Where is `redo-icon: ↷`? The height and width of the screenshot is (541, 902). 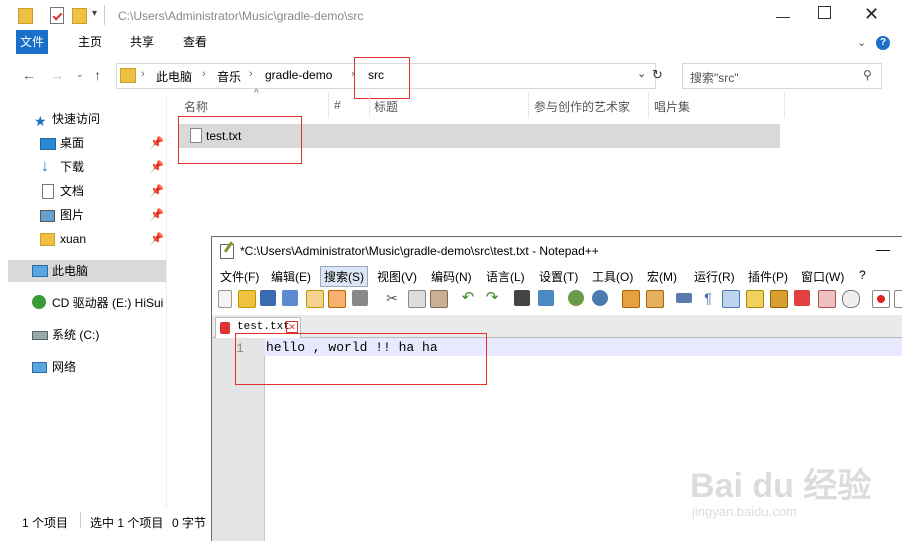 redo-icon: ↷ is located at coordinates (492, 298).